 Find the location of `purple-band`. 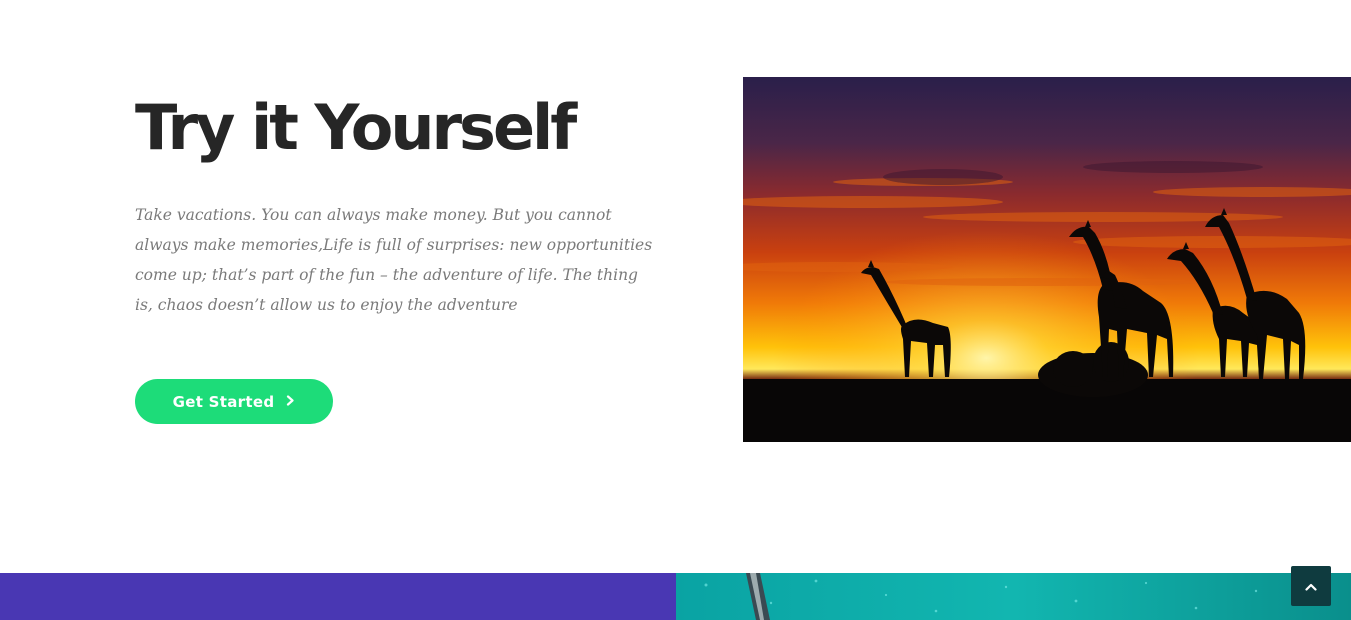

purple-band is located at coordinates (338, 596).